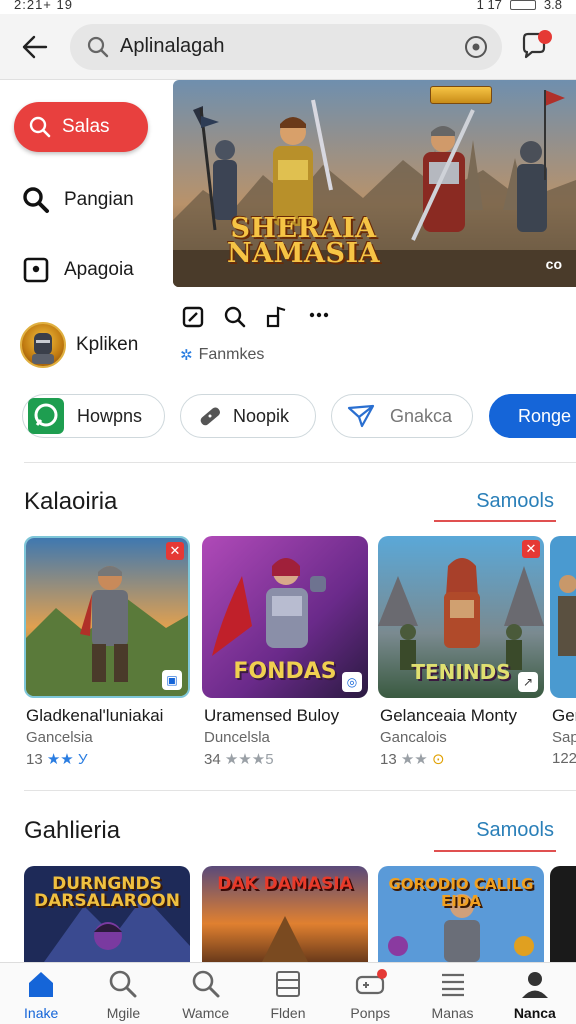  Describe the element at coordinates (452, 985) in the screenshot. I see `menu-icon` at that location.